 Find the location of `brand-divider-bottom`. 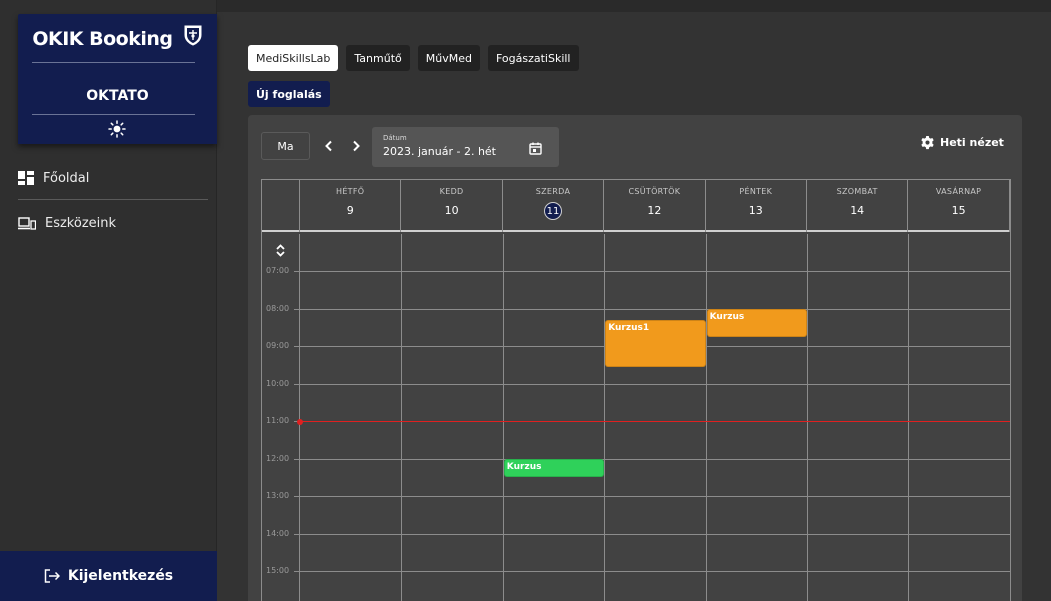

brand-divider-bottom is located at coordinates (113, 114).